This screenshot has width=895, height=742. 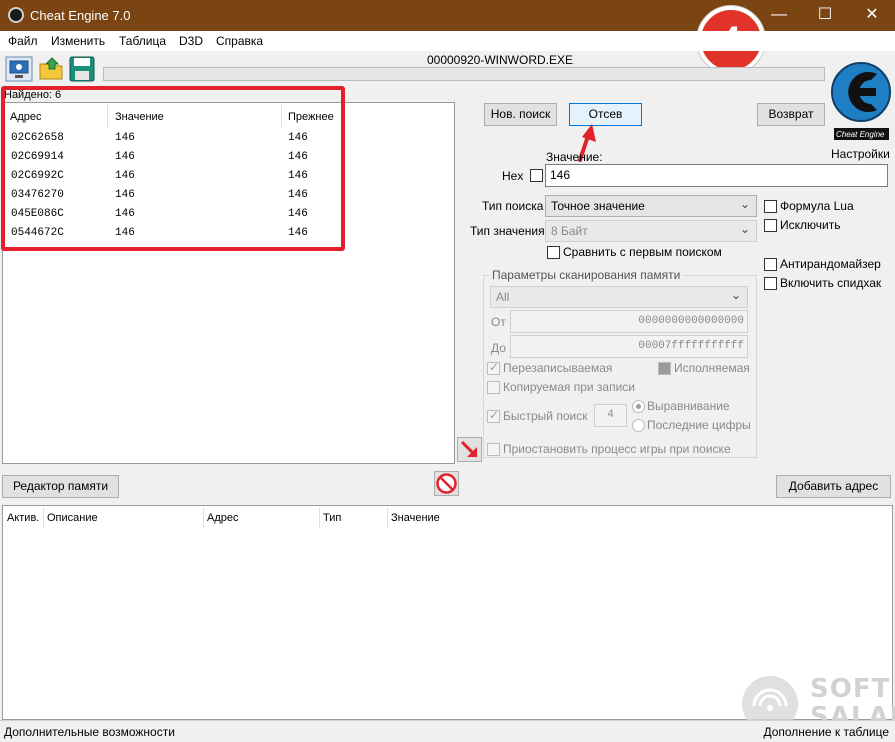 What do you see at coordinates (142, 41) in the screenshot?
I see `menu-table: Таблица` at bounding box center [142, 41].